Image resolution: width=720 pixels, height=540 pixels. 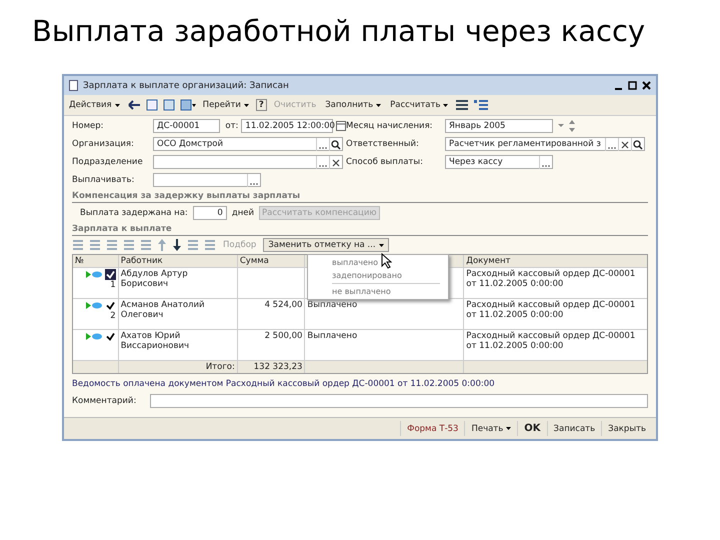 What do you see at coordinates (287, 126) in the screenshot?
I see `date-field: 11.02.2005 12:00:00` at bounding box center [287, 126].